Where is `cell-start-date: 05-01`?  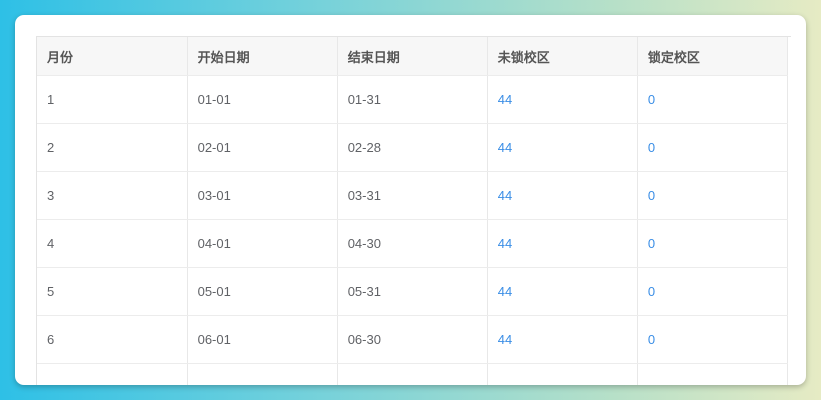
cell-start-date: 05-01 is located at coordinates (262, 291).